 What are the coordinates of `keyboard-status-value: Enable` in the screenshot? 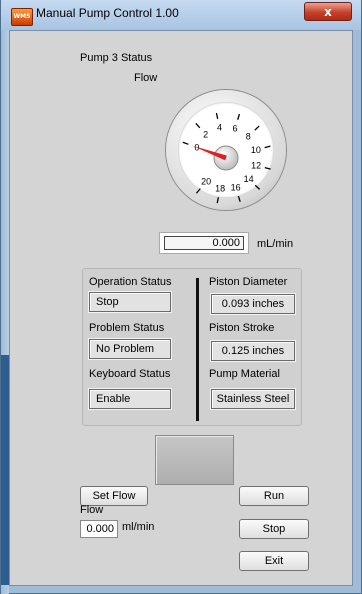 It's located at (130, 399).